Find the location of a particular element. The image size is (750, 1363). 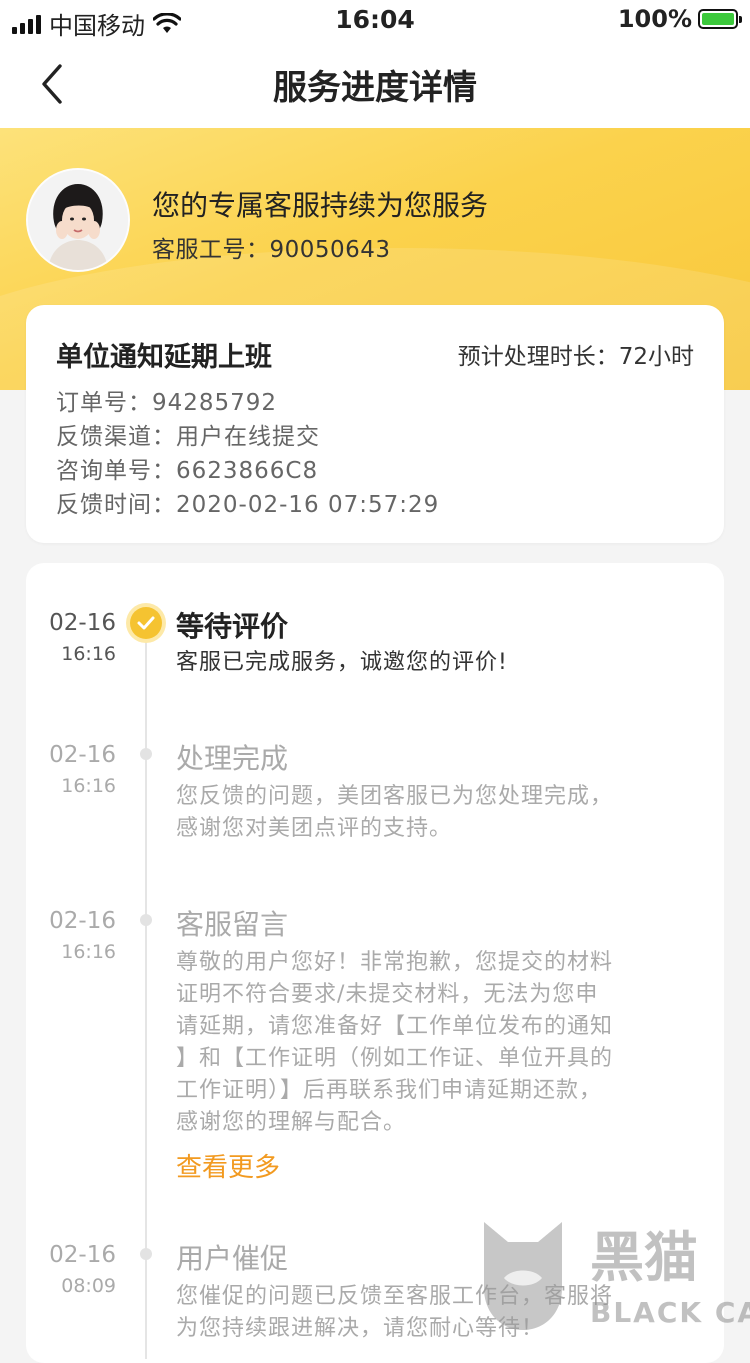

timeline-title: 客服留言 is located at coordinates (232, 924).